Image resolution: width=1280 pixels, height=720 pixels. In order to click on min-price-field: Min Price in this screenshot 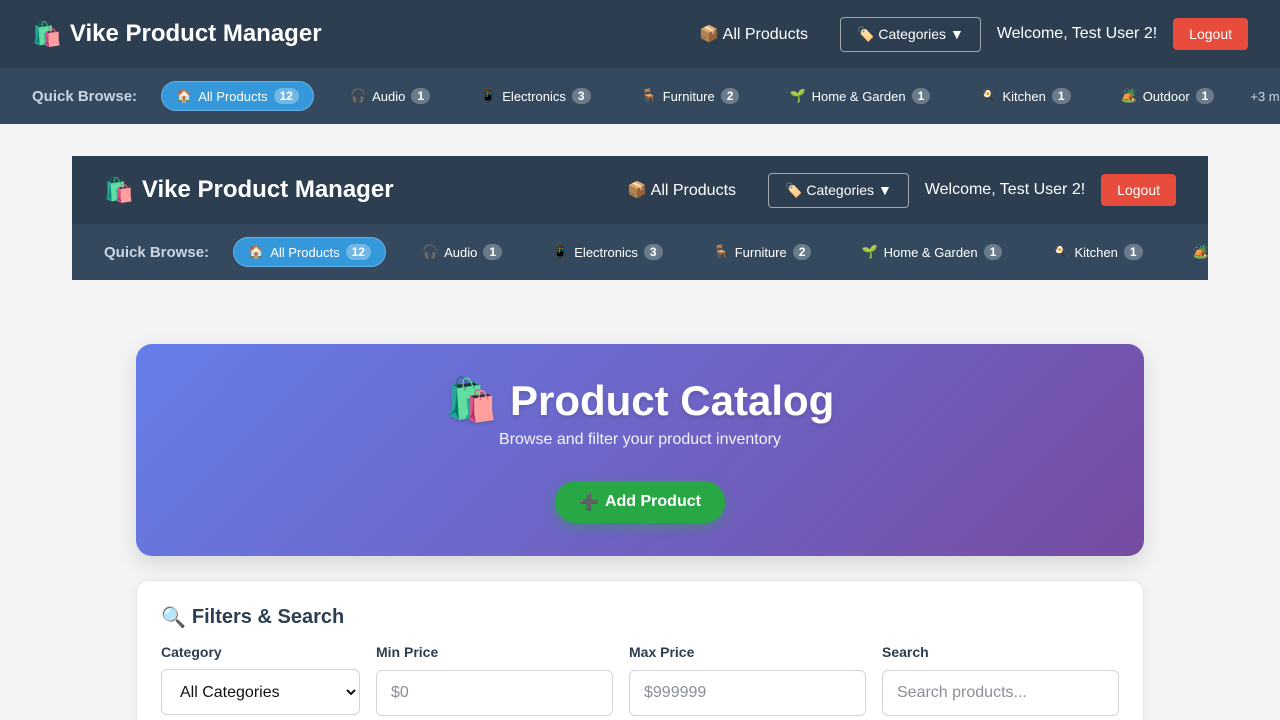, I will do `click(494, 680)`.